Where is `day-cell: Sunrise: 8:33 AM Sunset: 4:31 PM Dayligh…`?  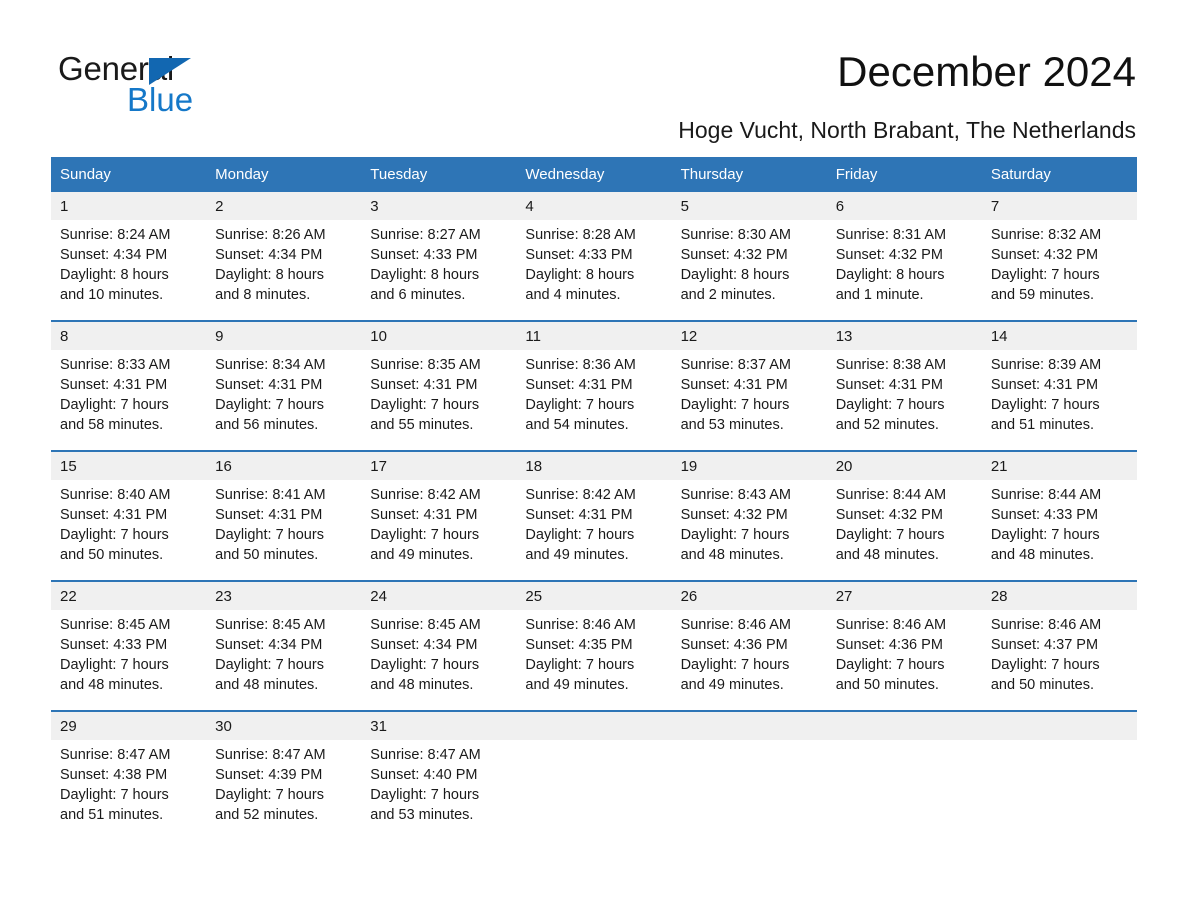
day-cell: Sunrise: 8:33 AM Sunset: 4:31 PM Dayligh… is located at coordinates (129, 400).